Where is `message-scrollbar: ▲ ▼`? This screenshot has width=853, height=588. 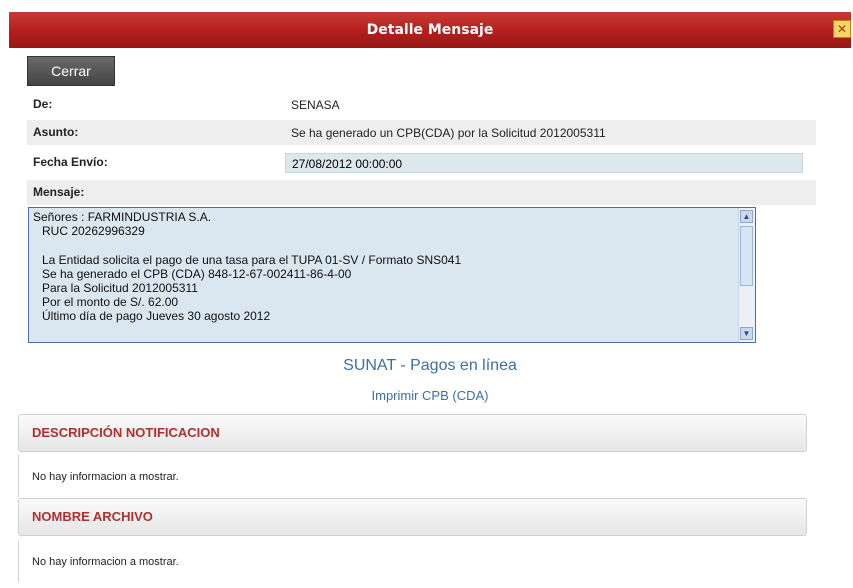 message-scrollbar: ▲ ▼ is located at coordinates (746, 275).